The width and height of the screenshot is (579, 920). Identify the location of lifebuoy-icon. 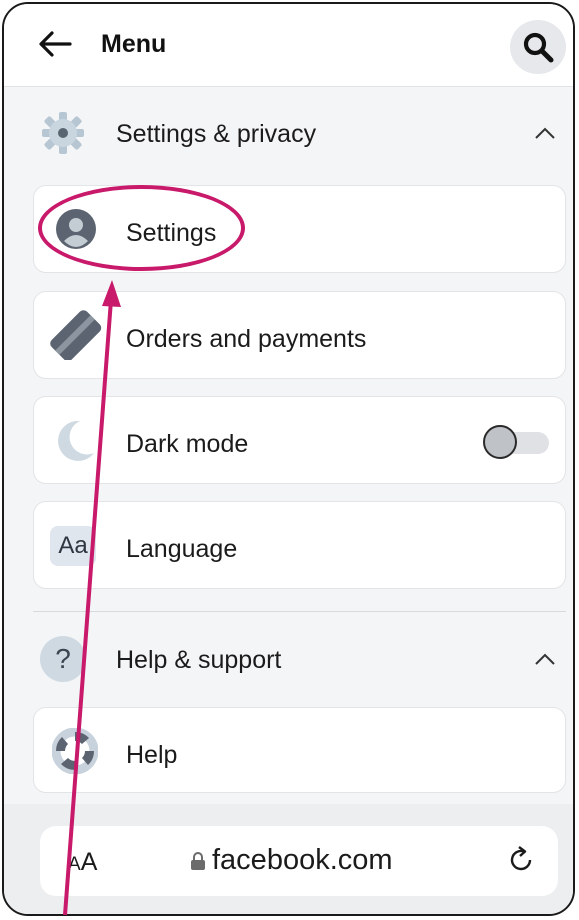
(75, 751).